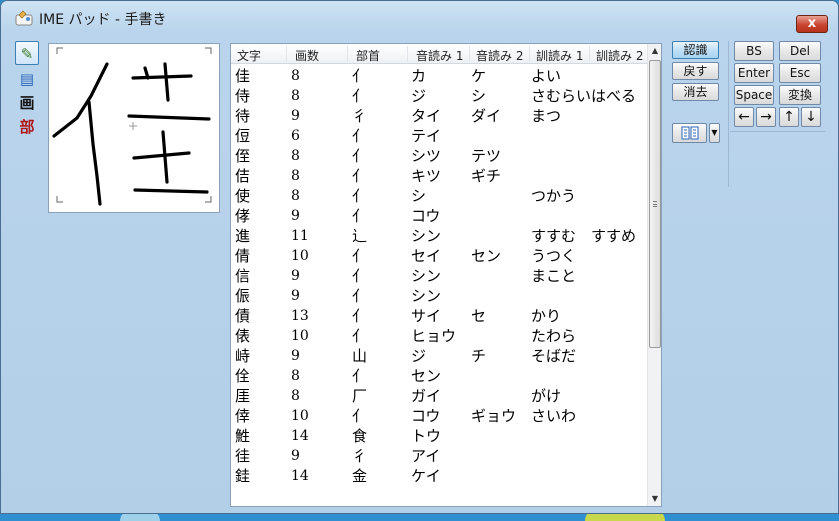 The image size is (839, 521). I want to click on handwriting-canvas, so click(134, 128).